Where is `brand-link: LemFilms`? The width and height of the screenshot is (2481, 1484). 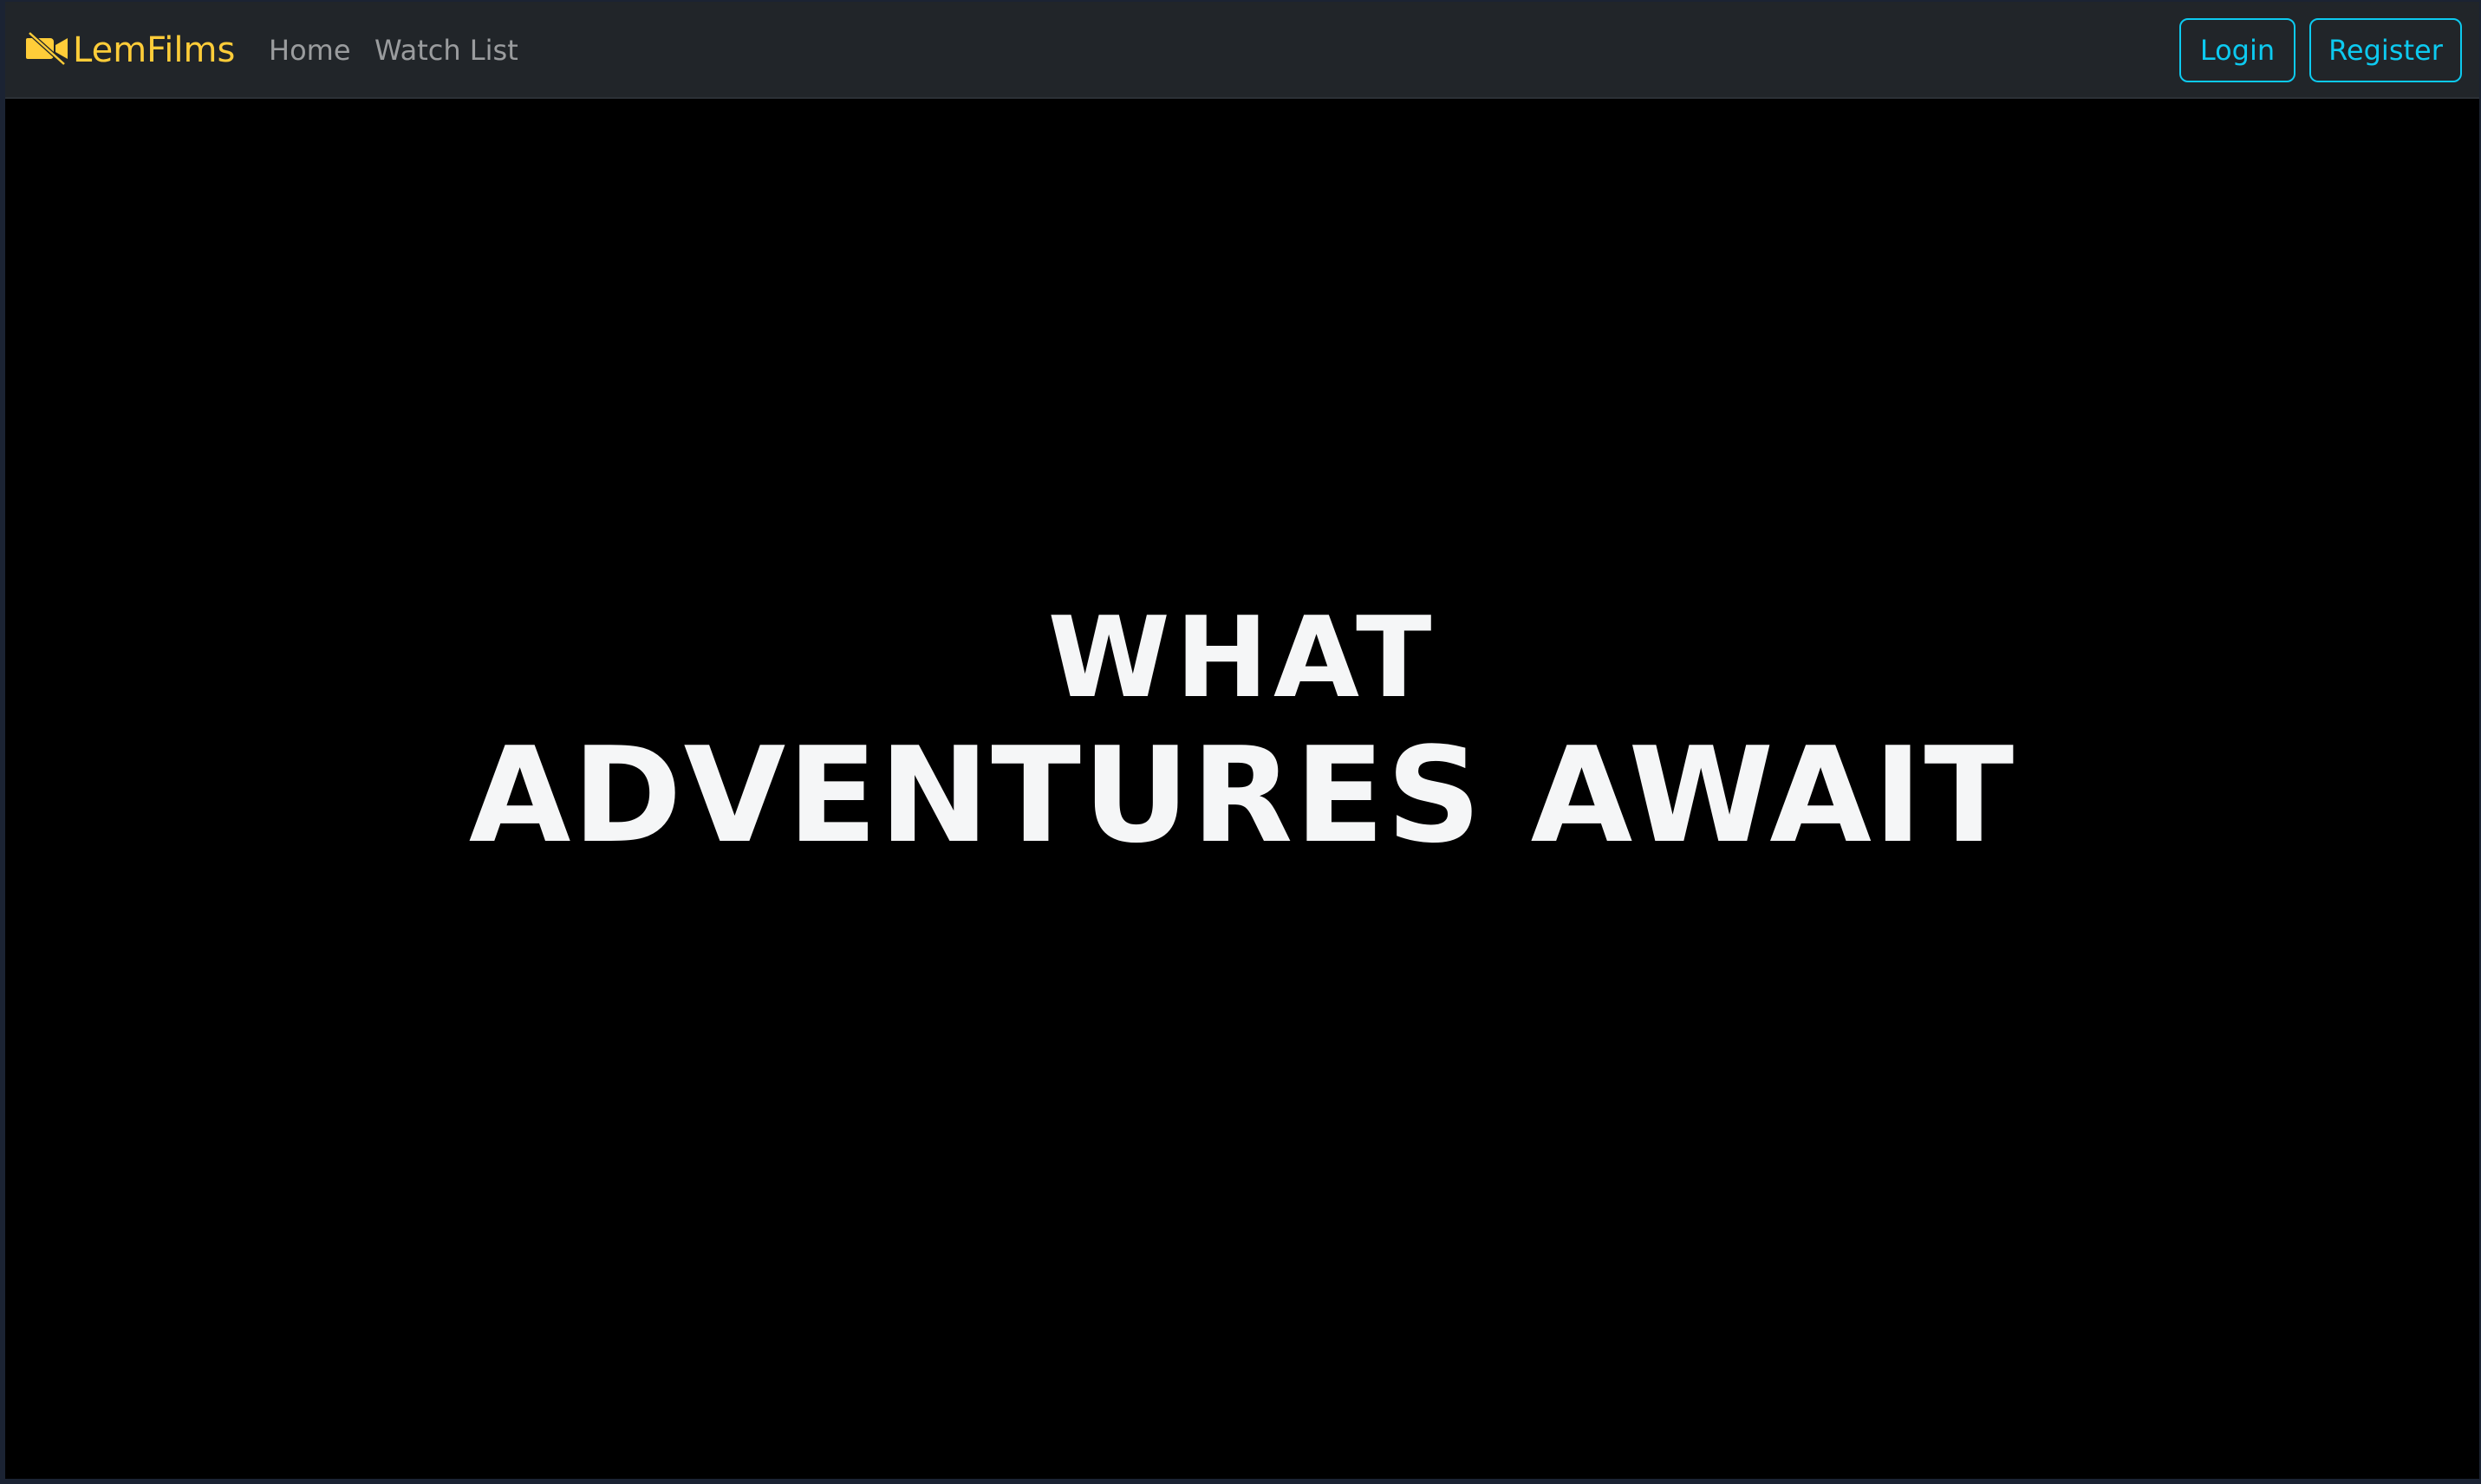
brand-link: LemFilms is located at coordinates (130, 50).